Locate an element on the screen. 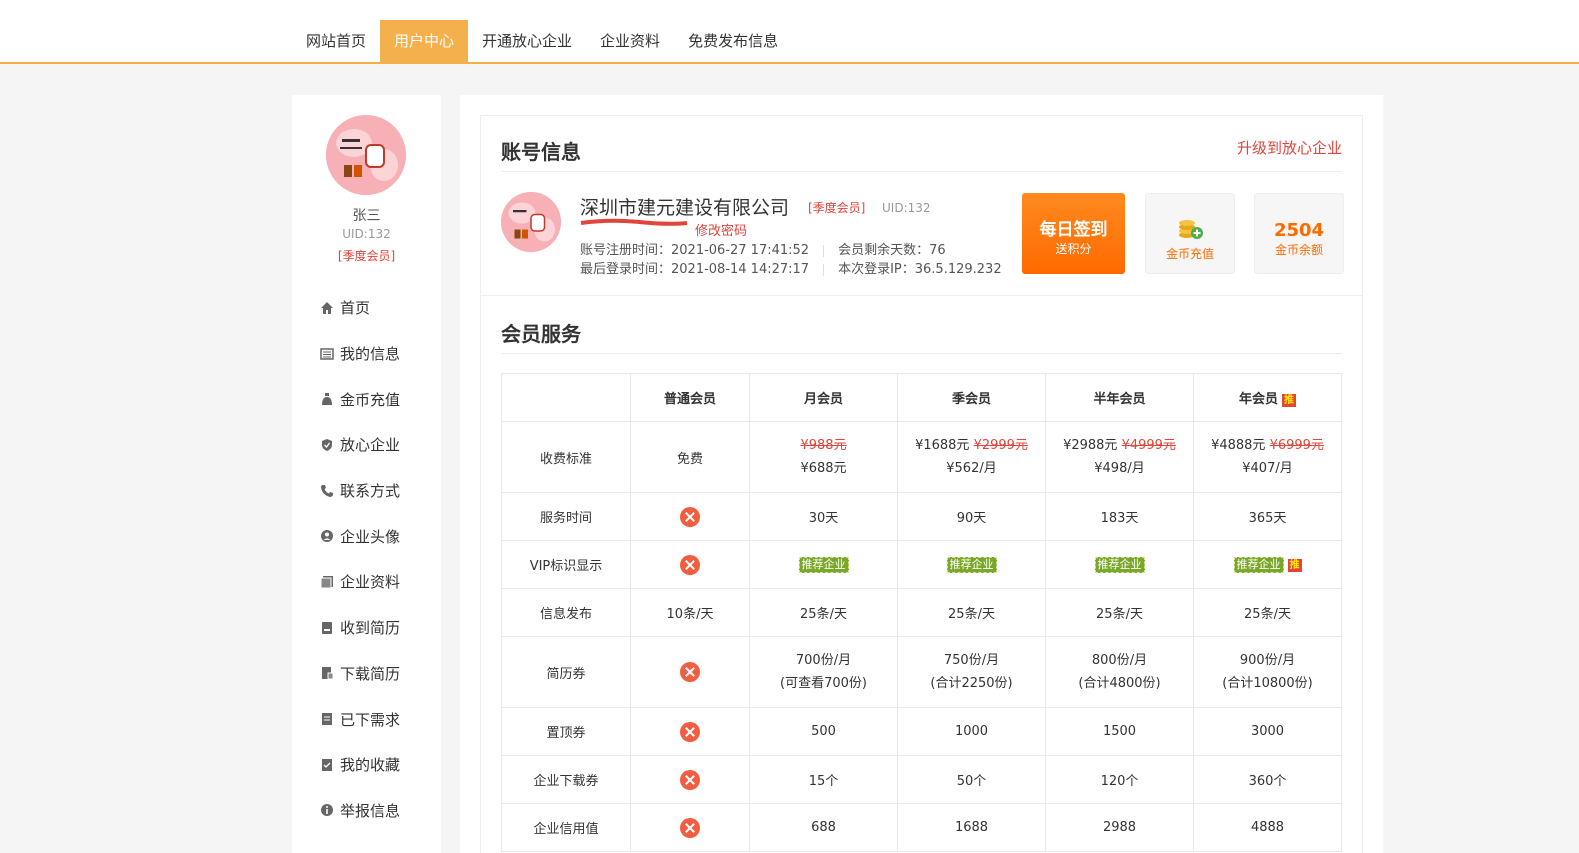 This screenshot has width=1579, height=853. register-time: 账号注册时间：2021-06-27 17:41:52 is located at coordinates (695, 250).